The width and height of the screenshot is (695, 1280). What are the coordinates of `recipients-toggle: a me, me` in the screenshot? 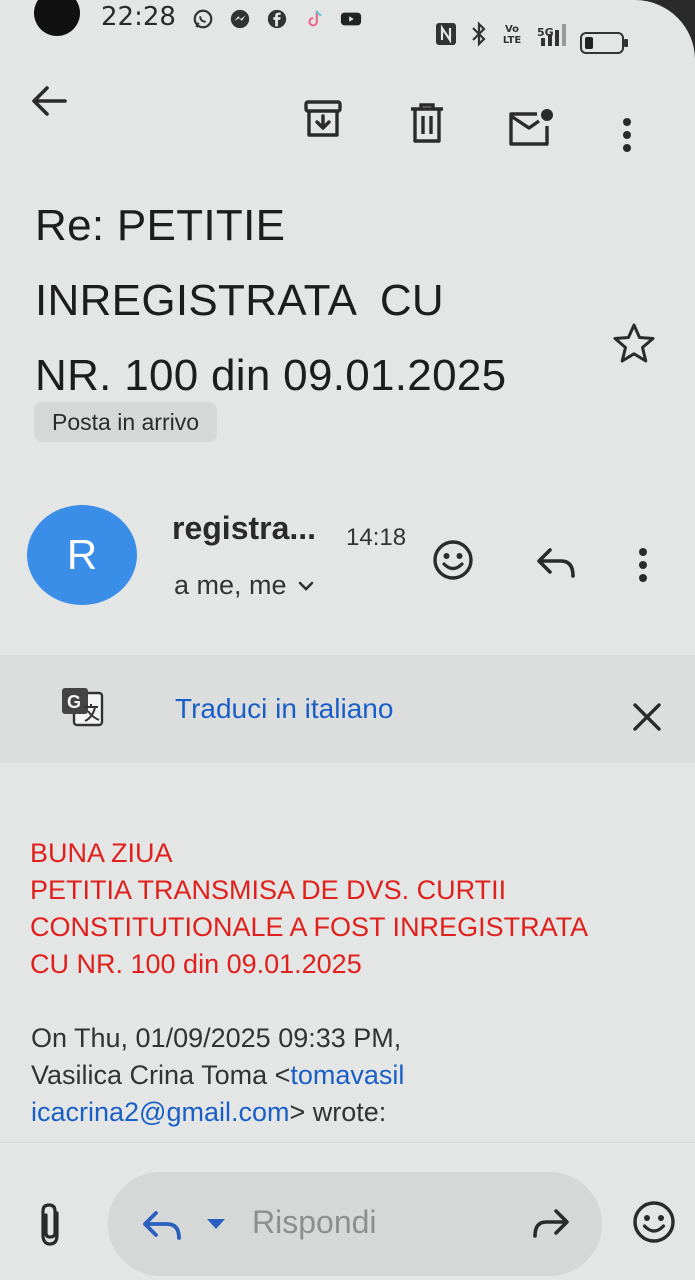 It's located at (244, 585).